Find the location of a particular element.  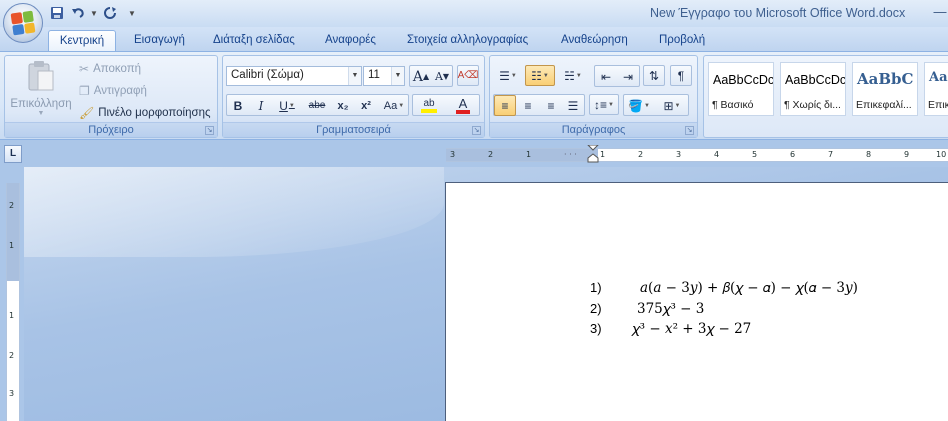

superscript-button: x² is located at coordinates (366, 105).